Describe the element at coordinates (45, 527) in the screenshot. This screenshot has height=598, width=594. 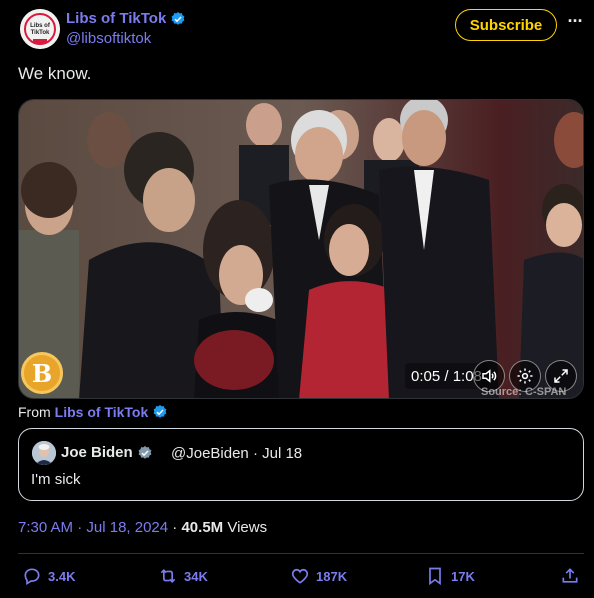
I see `tweet-time: 7:30 AM` at that location.